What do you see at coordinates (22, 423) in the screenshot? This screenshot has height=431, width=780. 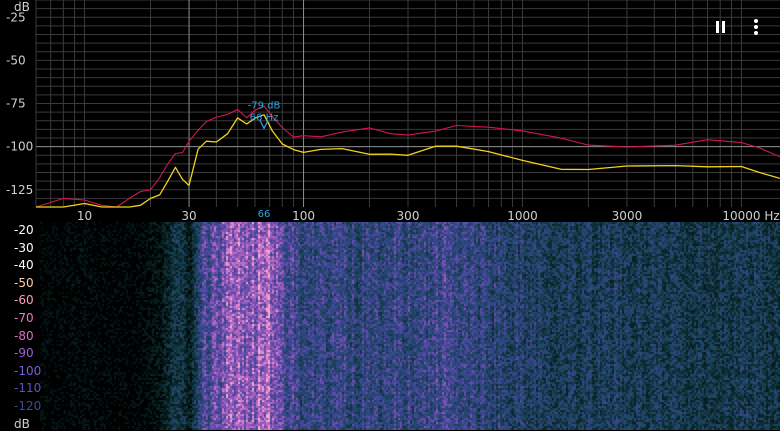 I see `spectrogram-unit-label: dB` at bounding box center [22, 423].